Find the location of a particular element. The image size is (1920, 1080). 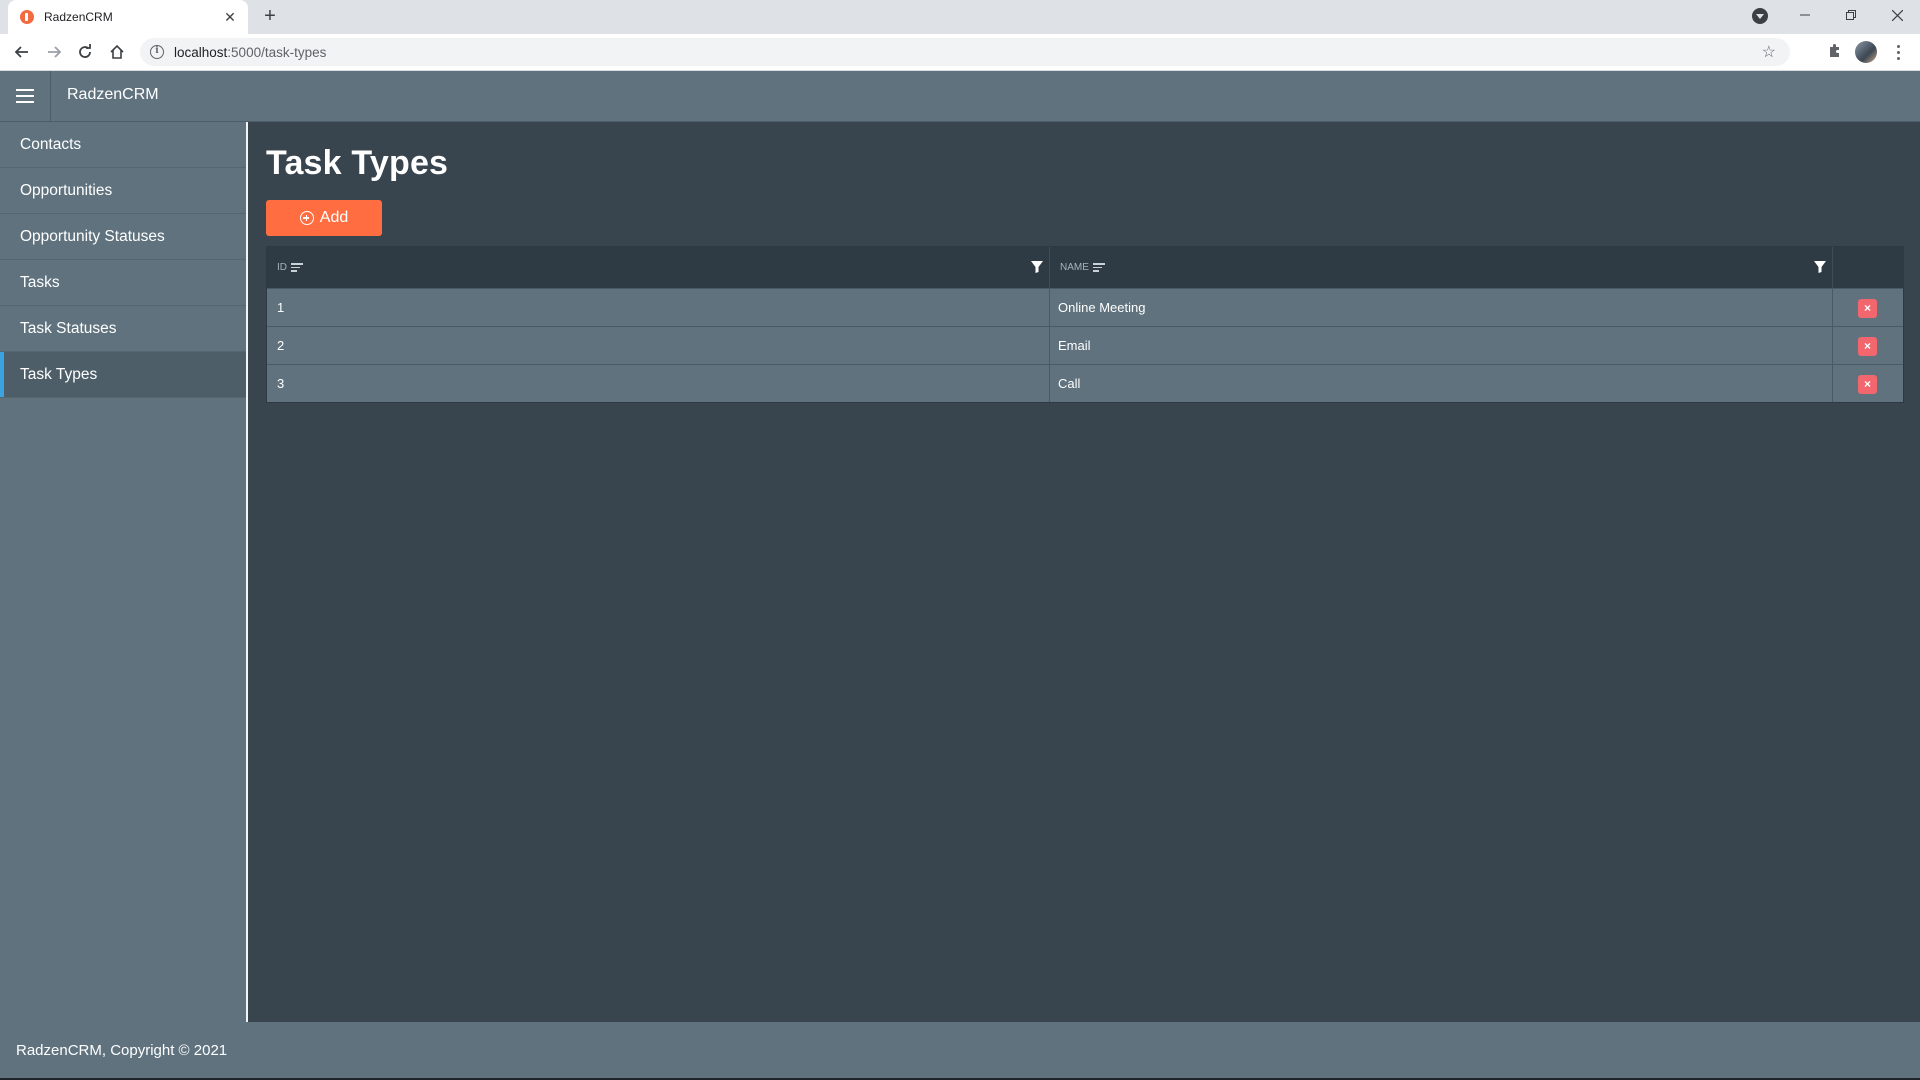

reload-icon is located at coordinates (85, 51).